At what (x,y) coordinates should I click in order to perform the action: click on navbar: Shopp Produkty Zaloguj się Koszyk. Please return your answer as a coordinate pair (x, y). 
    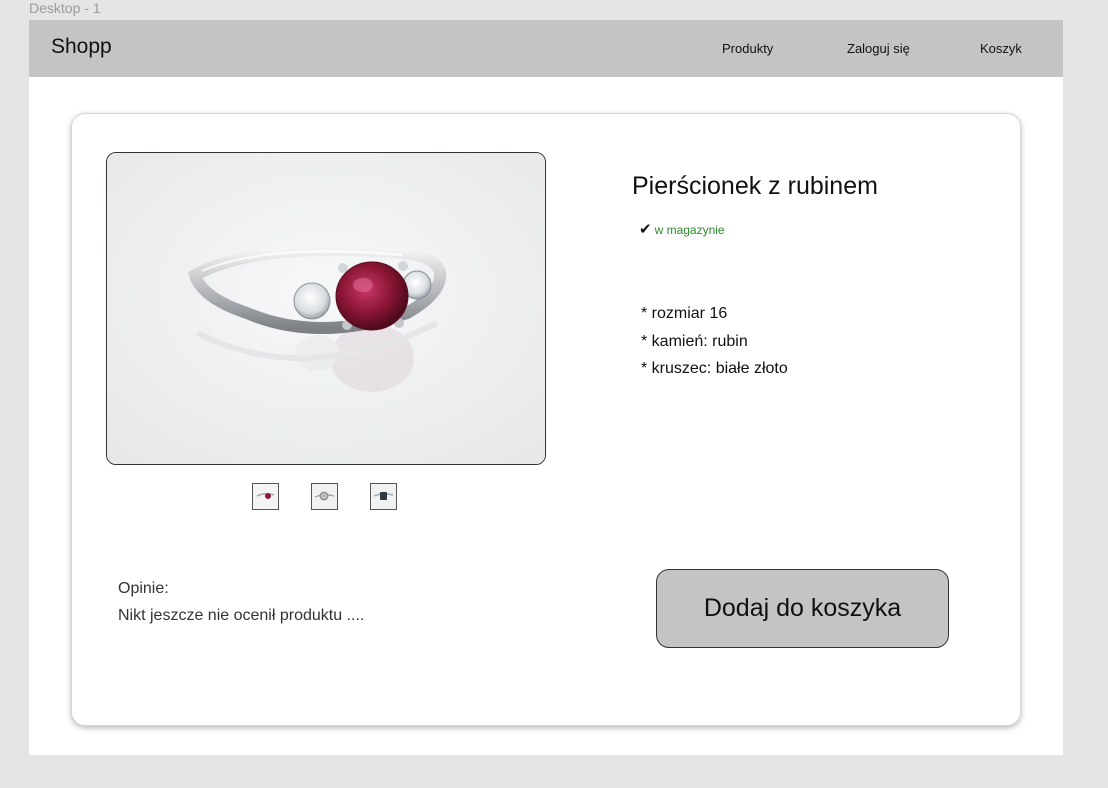
    Looking at the image, I should click on (546, 48).